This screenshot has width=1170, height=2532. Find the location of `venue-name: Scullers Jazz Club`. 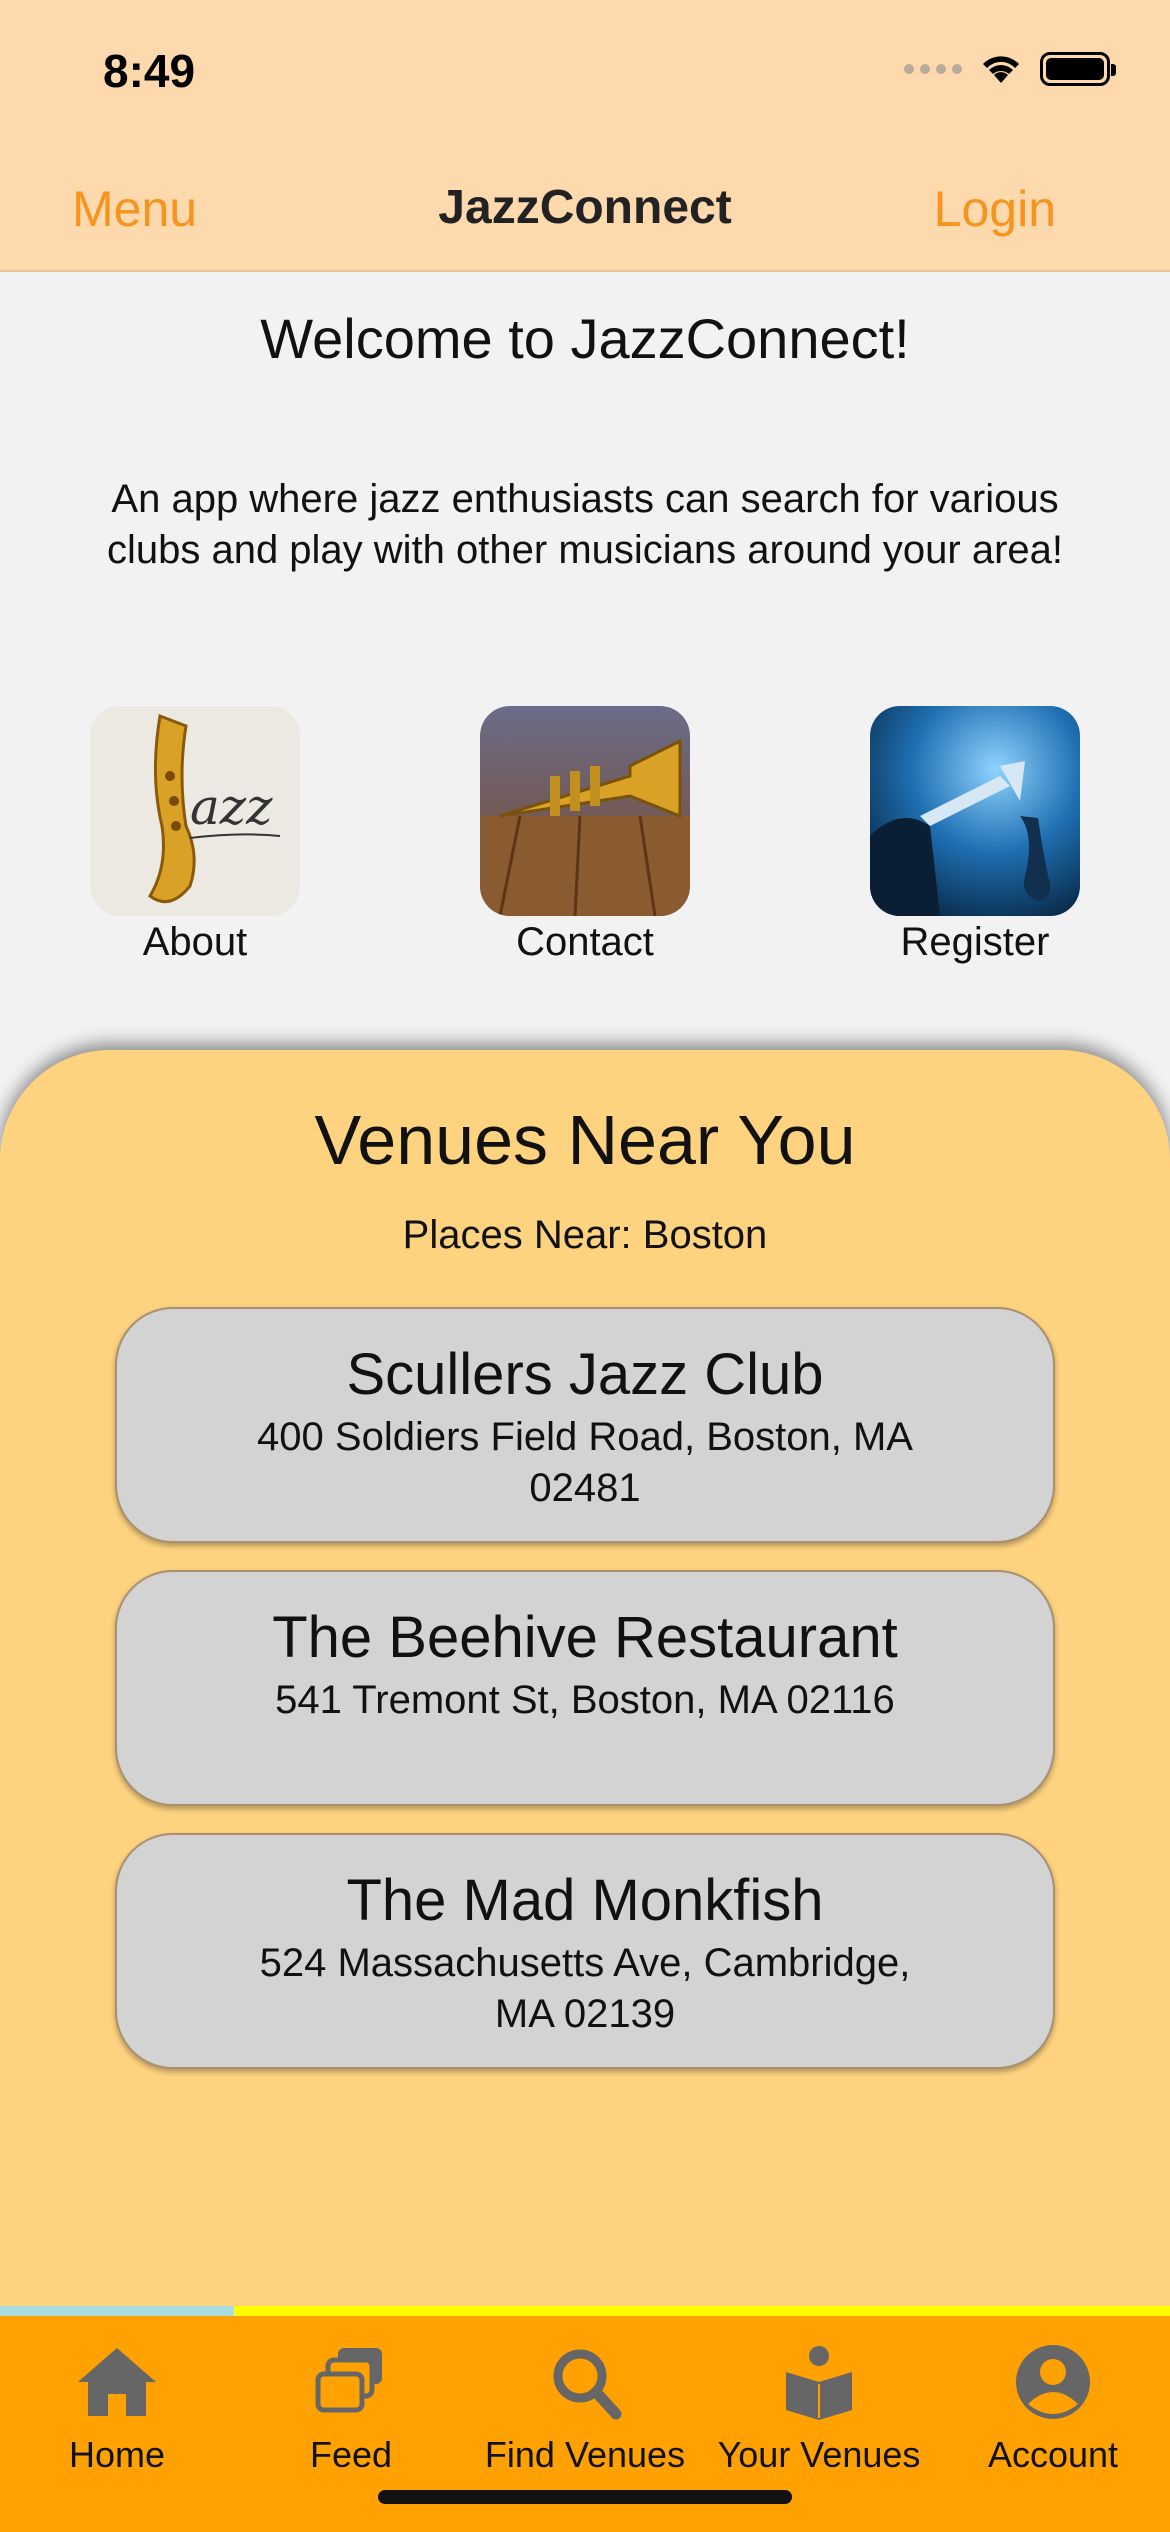

venue-name: Scullers Jazz Club is located at coordinates (585, 1374).